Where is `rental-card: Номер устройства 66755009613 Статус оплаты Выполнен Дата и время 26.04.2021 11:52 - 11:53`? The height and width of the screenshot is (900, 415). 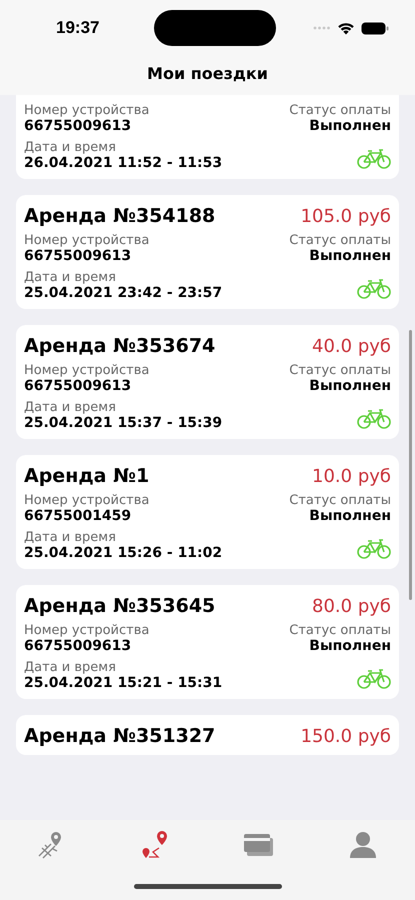 rental-card: Номер устройства 66755009613 Статус оплаты Выполнен Дата и время 26.04.2021 11:52 - 11:53 is located at coordinates (207, 137).